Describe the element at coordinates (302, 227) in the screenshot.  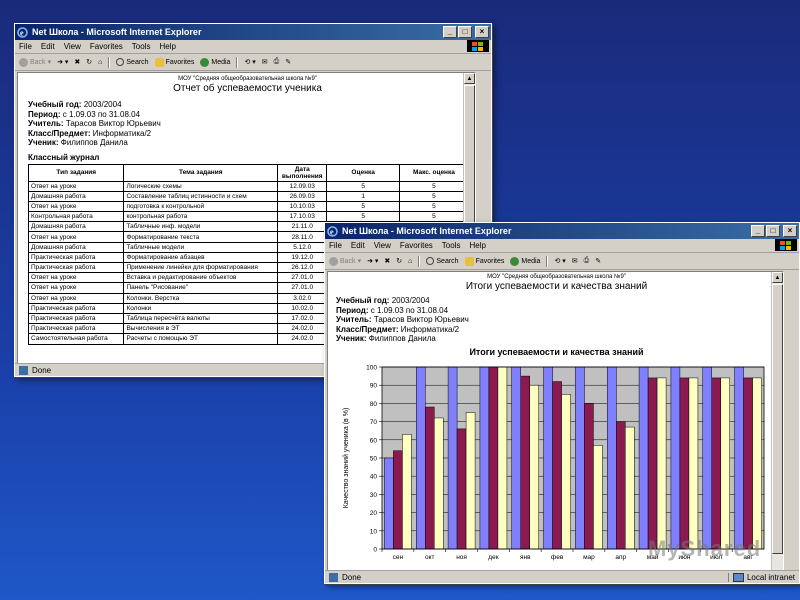
I see `table-cell: 21.11.0` at that location.